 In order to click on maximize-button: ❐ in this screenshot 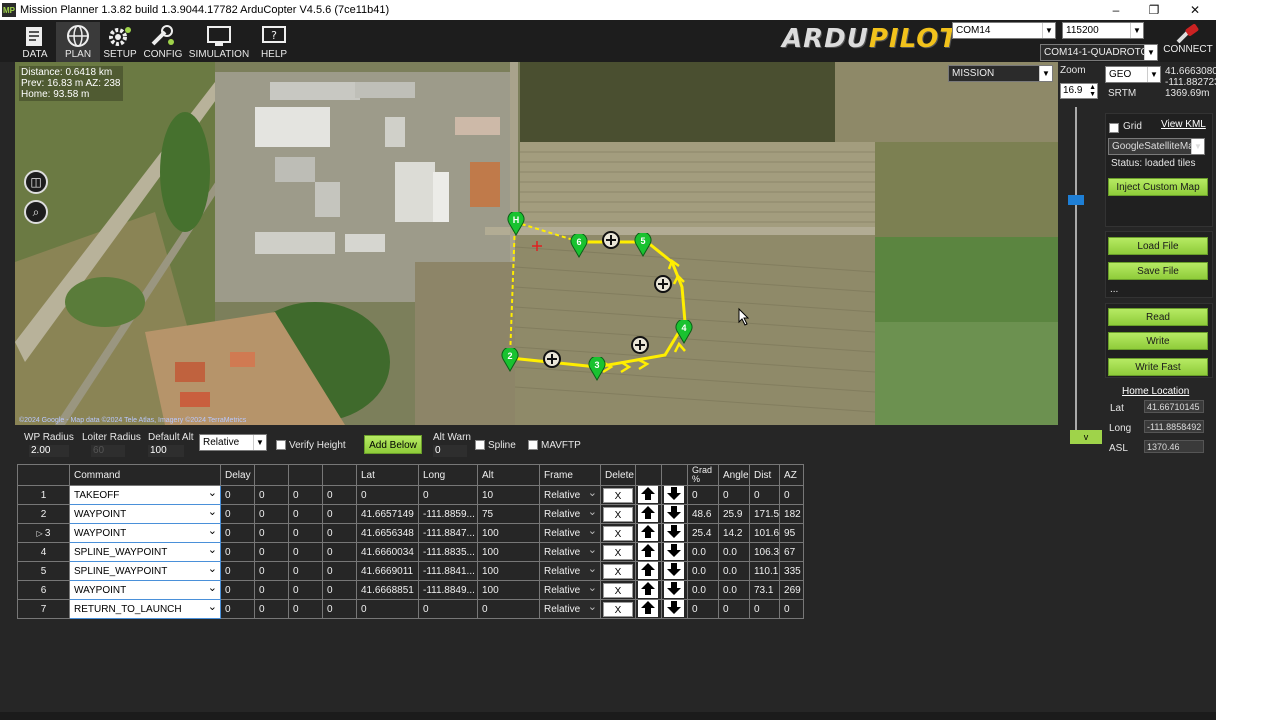, I will do `click(1154, 10)`.